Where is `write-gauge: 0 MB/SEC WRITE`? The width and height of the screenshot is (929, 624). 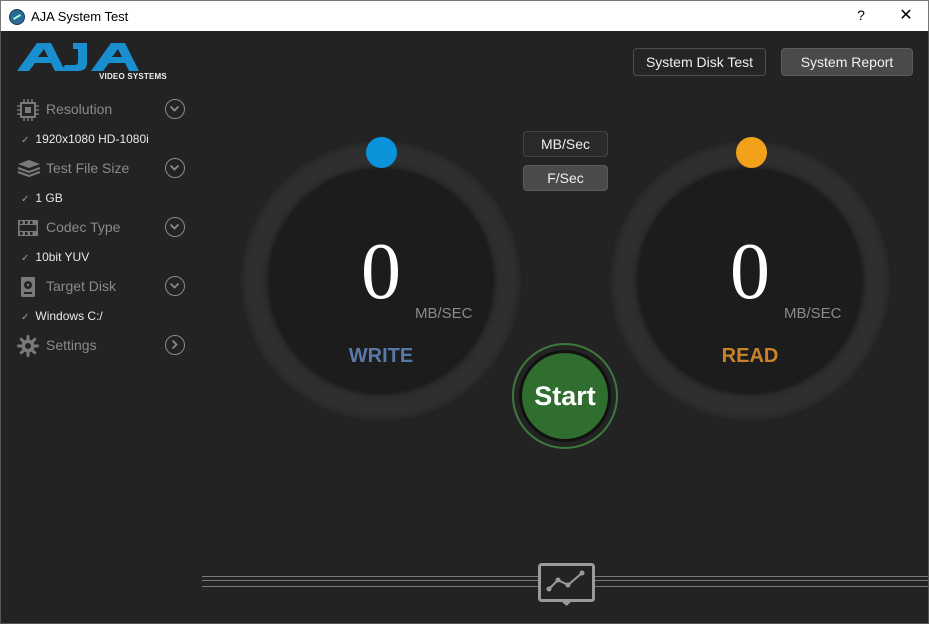 write-gauge: 0 MB/SEC WRITE is located at coordinates (381, 281).